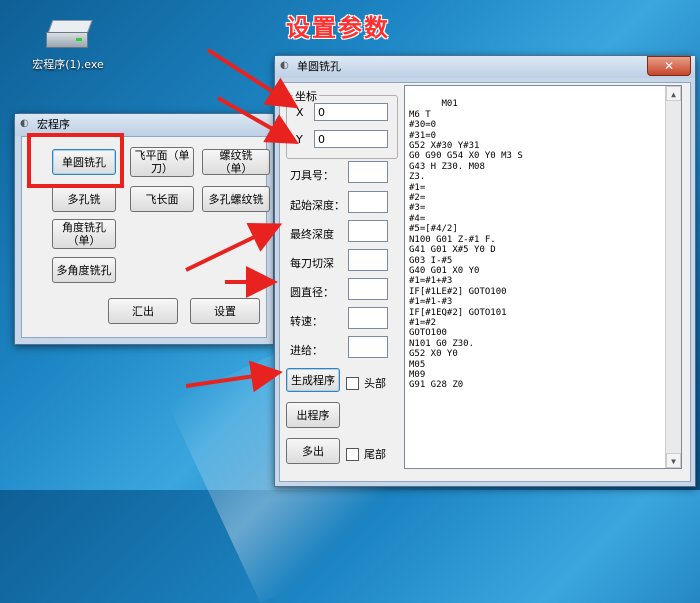 The image size is (700, 603). What do you see at coordinates (234, 247) in the screenshot?
I see `arrow-to-final-depth` at bounding box center [234, 247].